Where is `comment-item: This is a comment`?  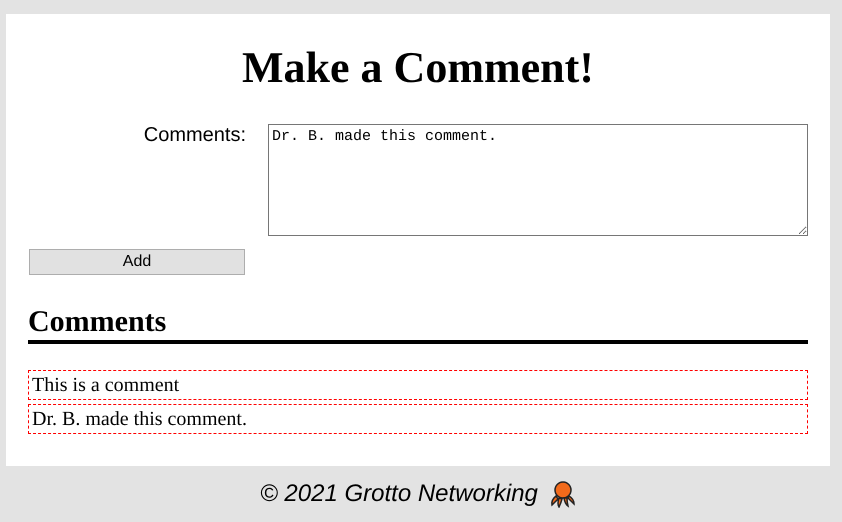
comment-item: This is a comment is located at coordinates (418, 385).